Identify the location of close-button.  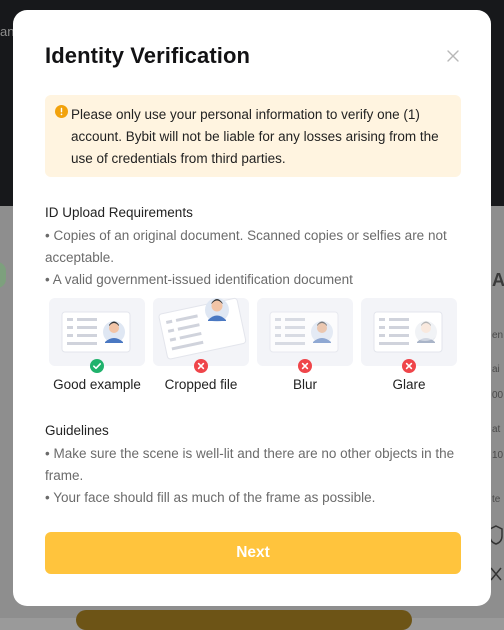
(453, 56).